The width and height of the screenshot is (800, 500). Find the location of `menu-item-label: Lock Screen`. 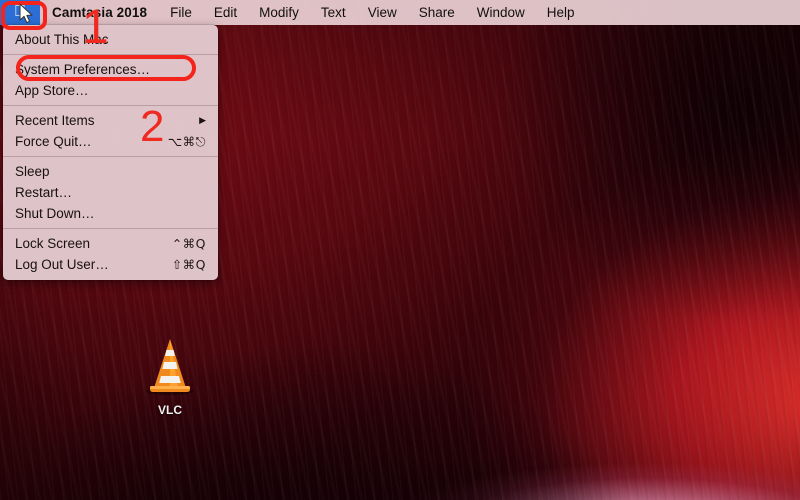

menu-item-label: Lock Screen is located at coordinates (53, 243).